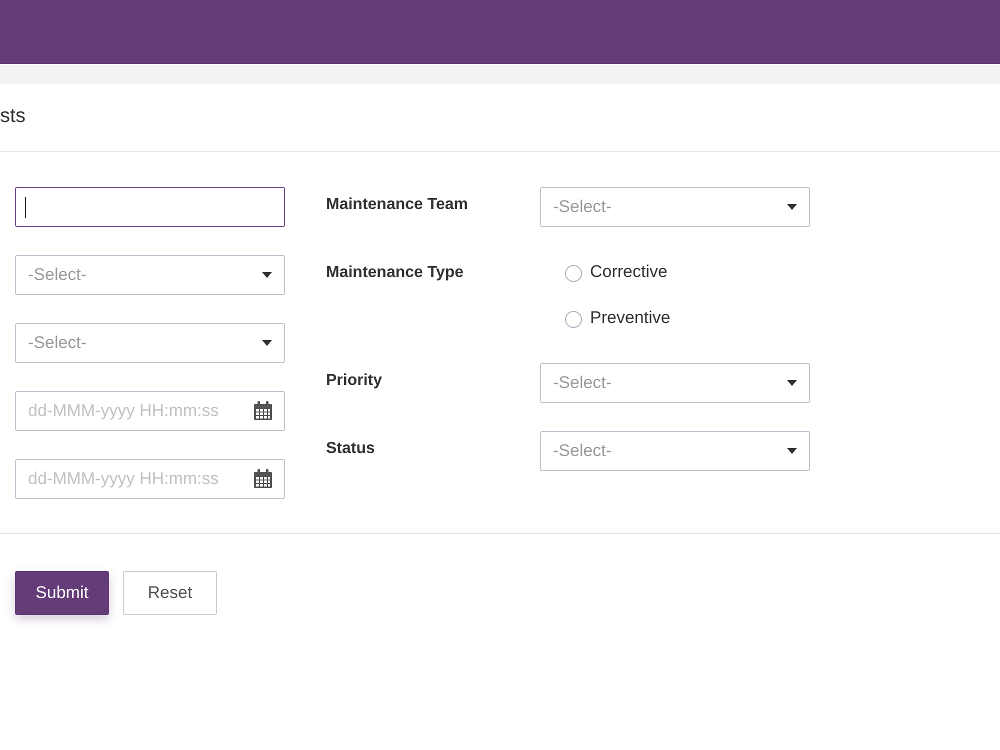 The width and height of the screenshot is (1000, 750). What do you see at coordinates (13, 116) in the screenshot?
I see `page-title: sts` at bounding box center [13, 116].